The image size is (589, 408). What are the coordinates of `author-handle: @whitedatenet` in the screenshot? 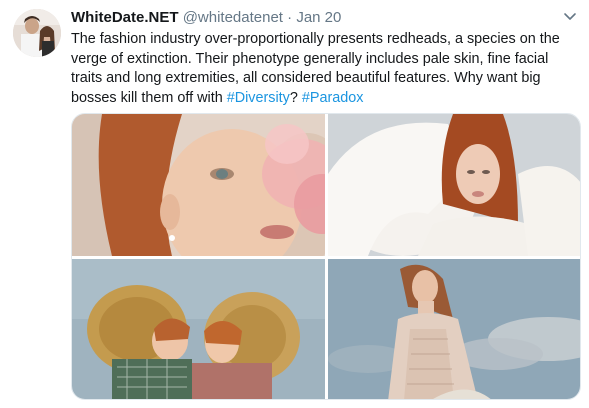 It's located at (233, 17).